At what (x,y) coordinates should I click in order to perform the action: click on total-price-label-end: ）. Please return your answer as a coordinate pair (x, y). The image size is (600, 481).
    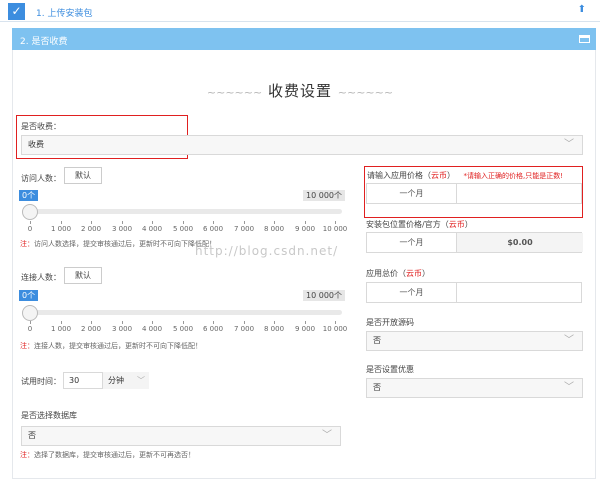
    Looking at the image, I should click on (426, 273).